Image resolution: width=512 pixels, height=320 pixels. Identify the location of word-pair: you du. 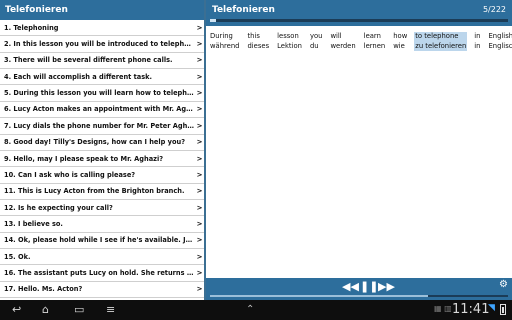
(316, 41).